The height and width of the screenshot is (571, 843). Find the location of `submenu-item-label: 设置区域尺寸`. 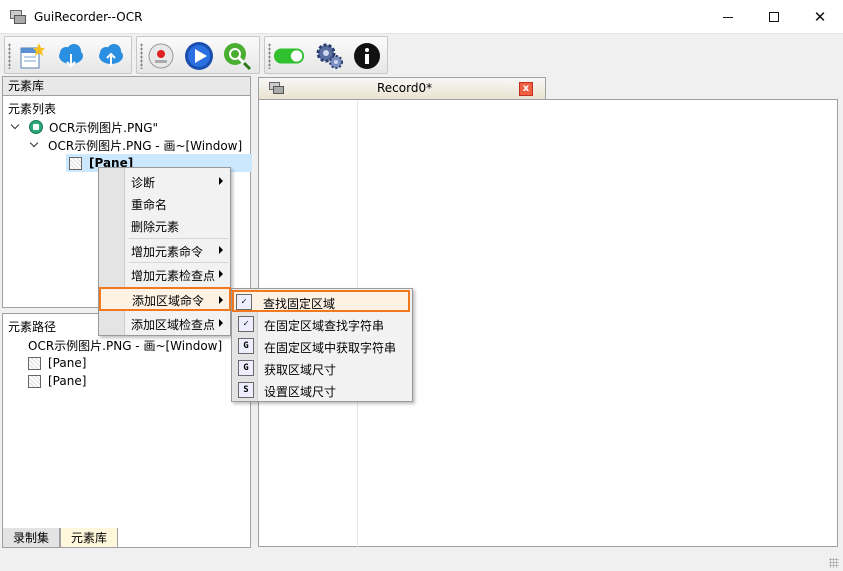

submenu-item-label: 设置区域尺寸 is located at coordinates (300, 392).